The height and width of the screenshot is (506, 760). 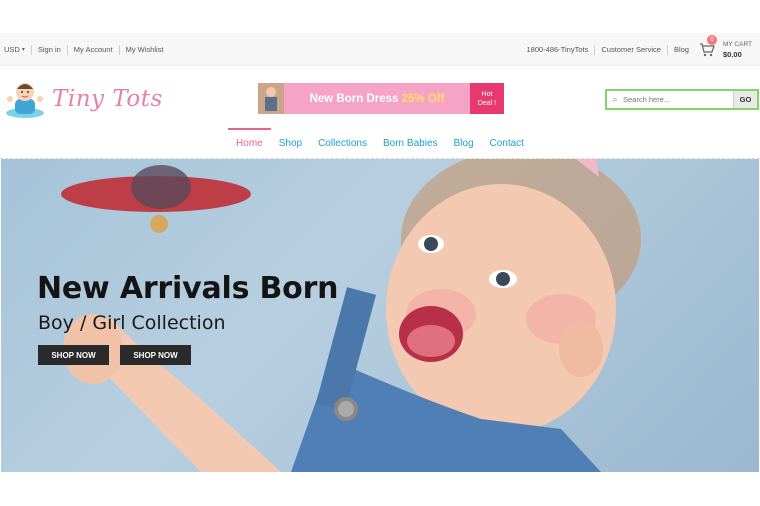 I want to click on customer-service-link: Customer Service, so click(x=631, y=49).